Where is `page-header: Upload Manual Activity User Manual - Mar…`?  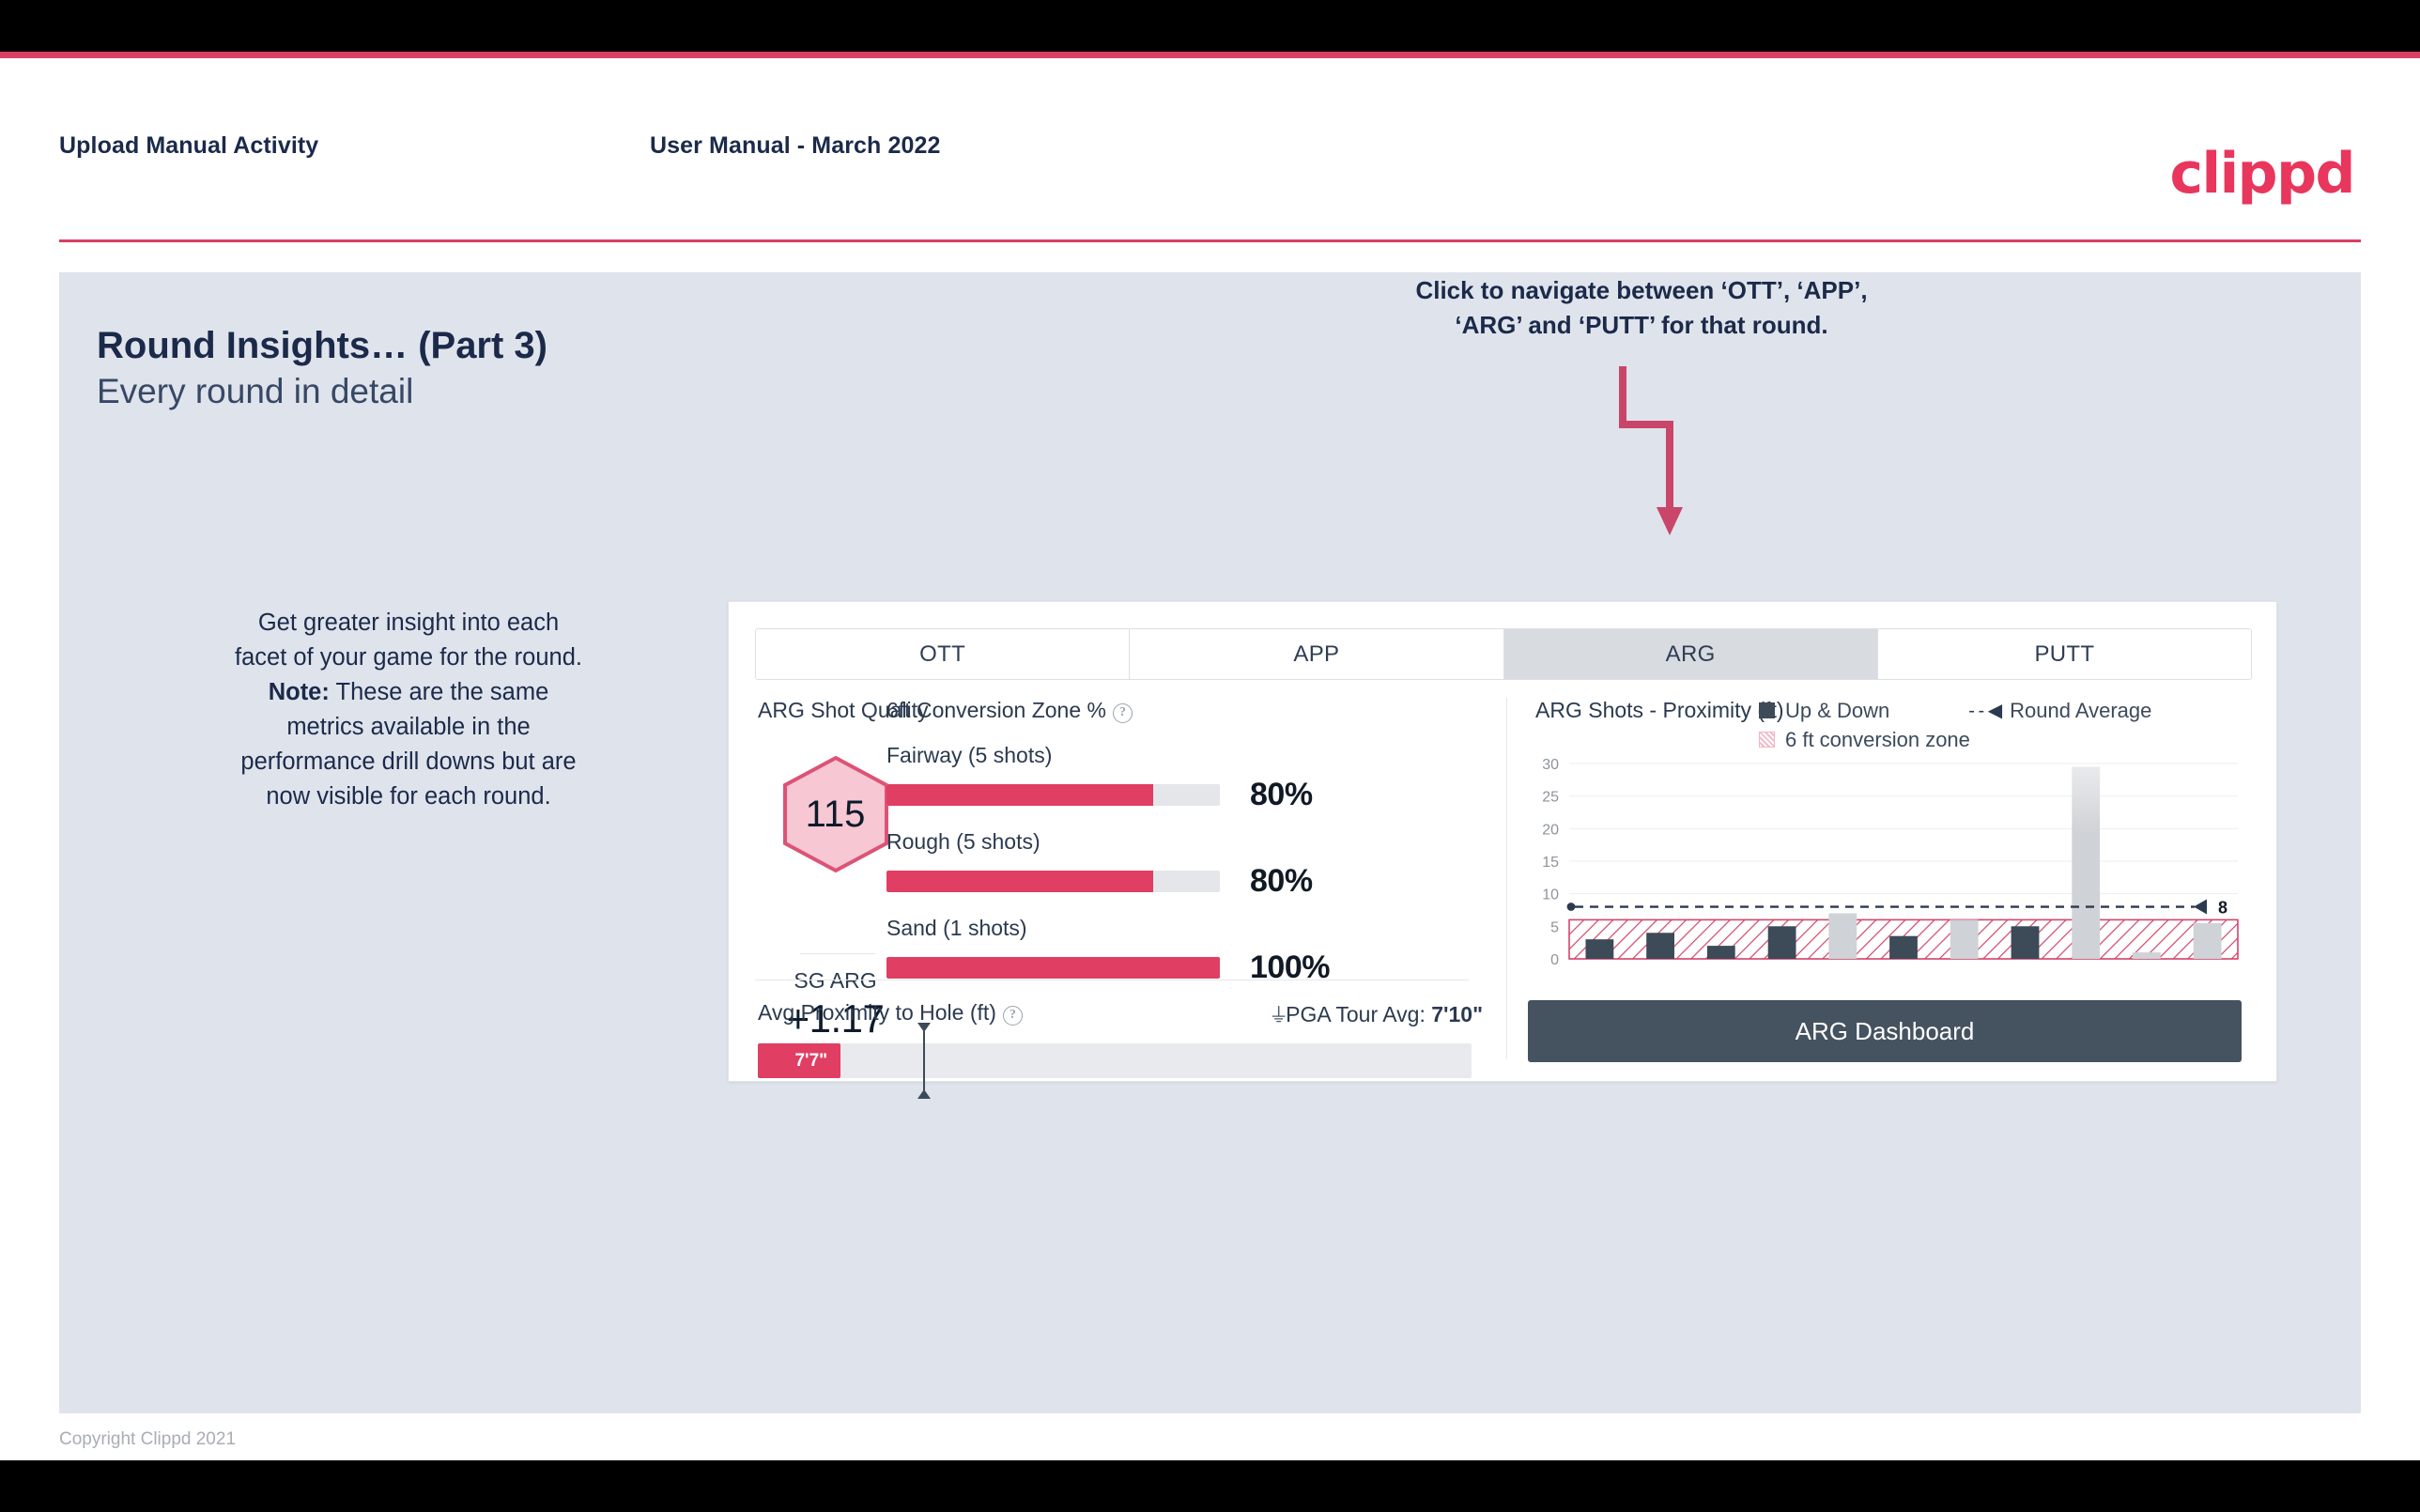 page-header: Upload Manual Activity User Manual - Mar… is located at coordinates (1210, 147).